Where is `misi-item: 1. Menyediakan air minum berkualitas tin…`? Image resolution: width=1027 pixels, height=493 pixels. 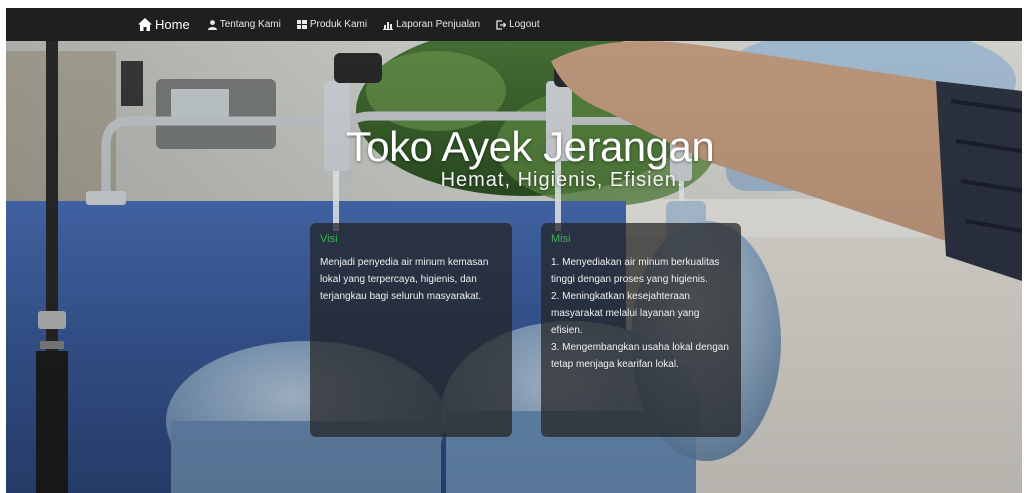
misi-item: 1. Menyediakan air minum berkualitas tin… is located at coordinates (635, 271).